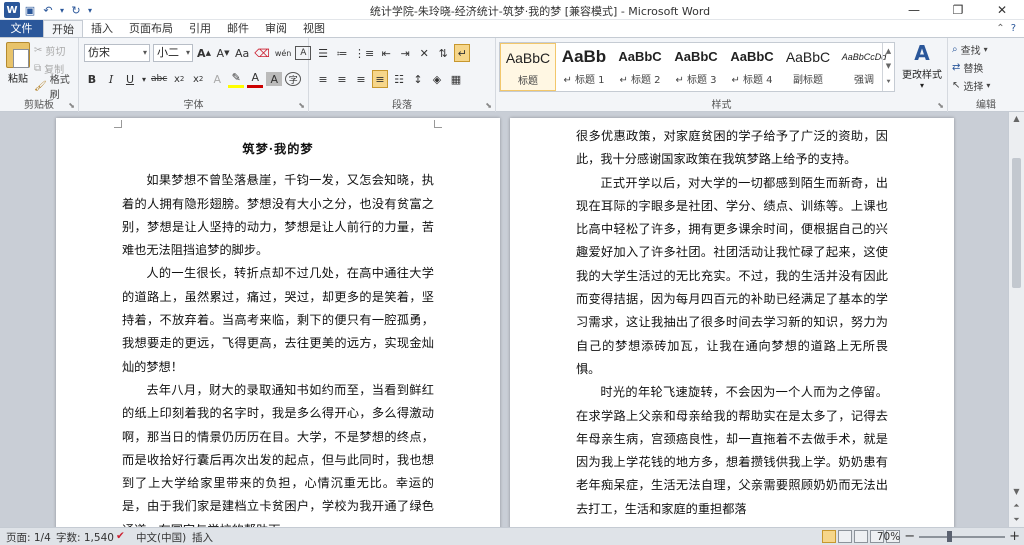 Image resolution: width=1024 pixels, height=545 pixels. I want to click on styles-launcher-icon: ⬊, so click(940, 105).